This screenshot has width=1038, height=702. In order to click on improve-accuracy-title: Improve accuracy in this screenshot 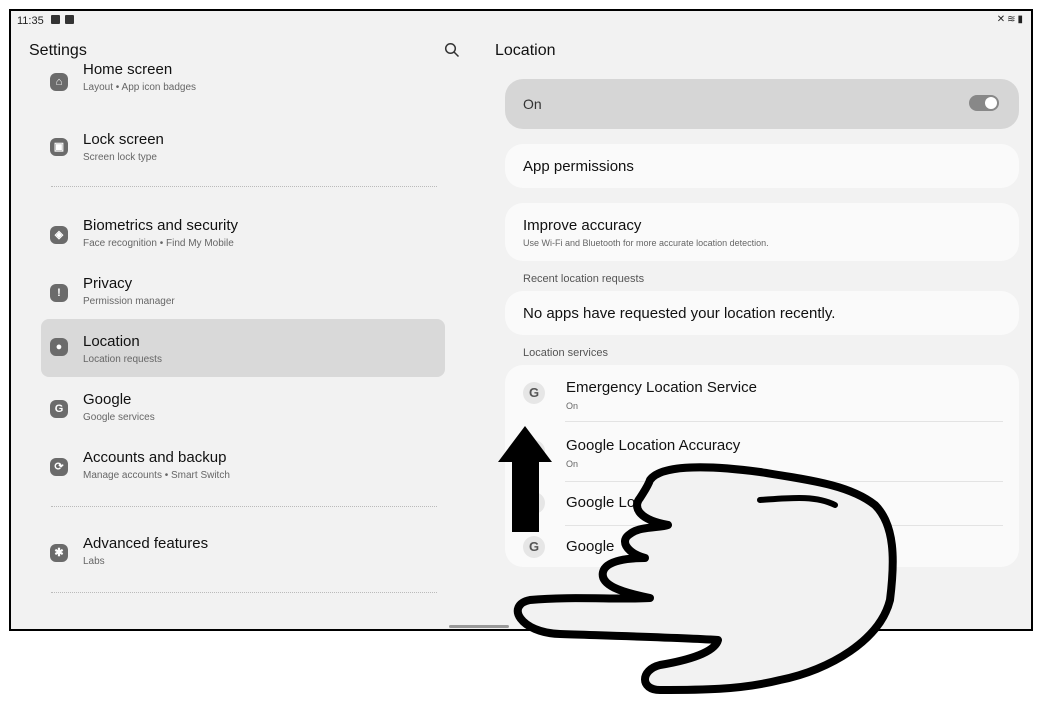, I will do `click(582, 225)`.